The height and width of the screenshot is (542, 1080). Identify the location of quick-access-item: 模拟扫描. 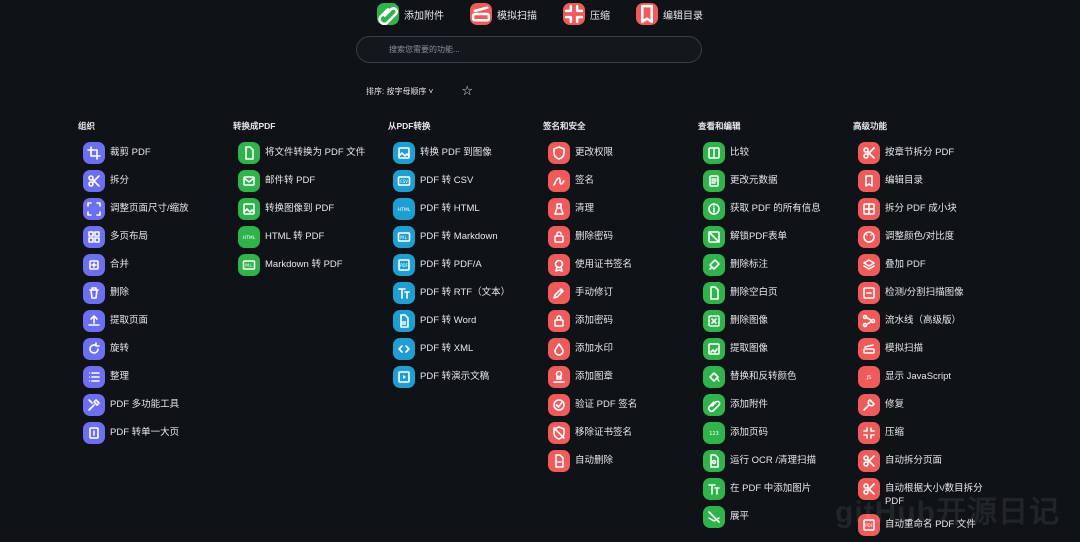
(503, 14).